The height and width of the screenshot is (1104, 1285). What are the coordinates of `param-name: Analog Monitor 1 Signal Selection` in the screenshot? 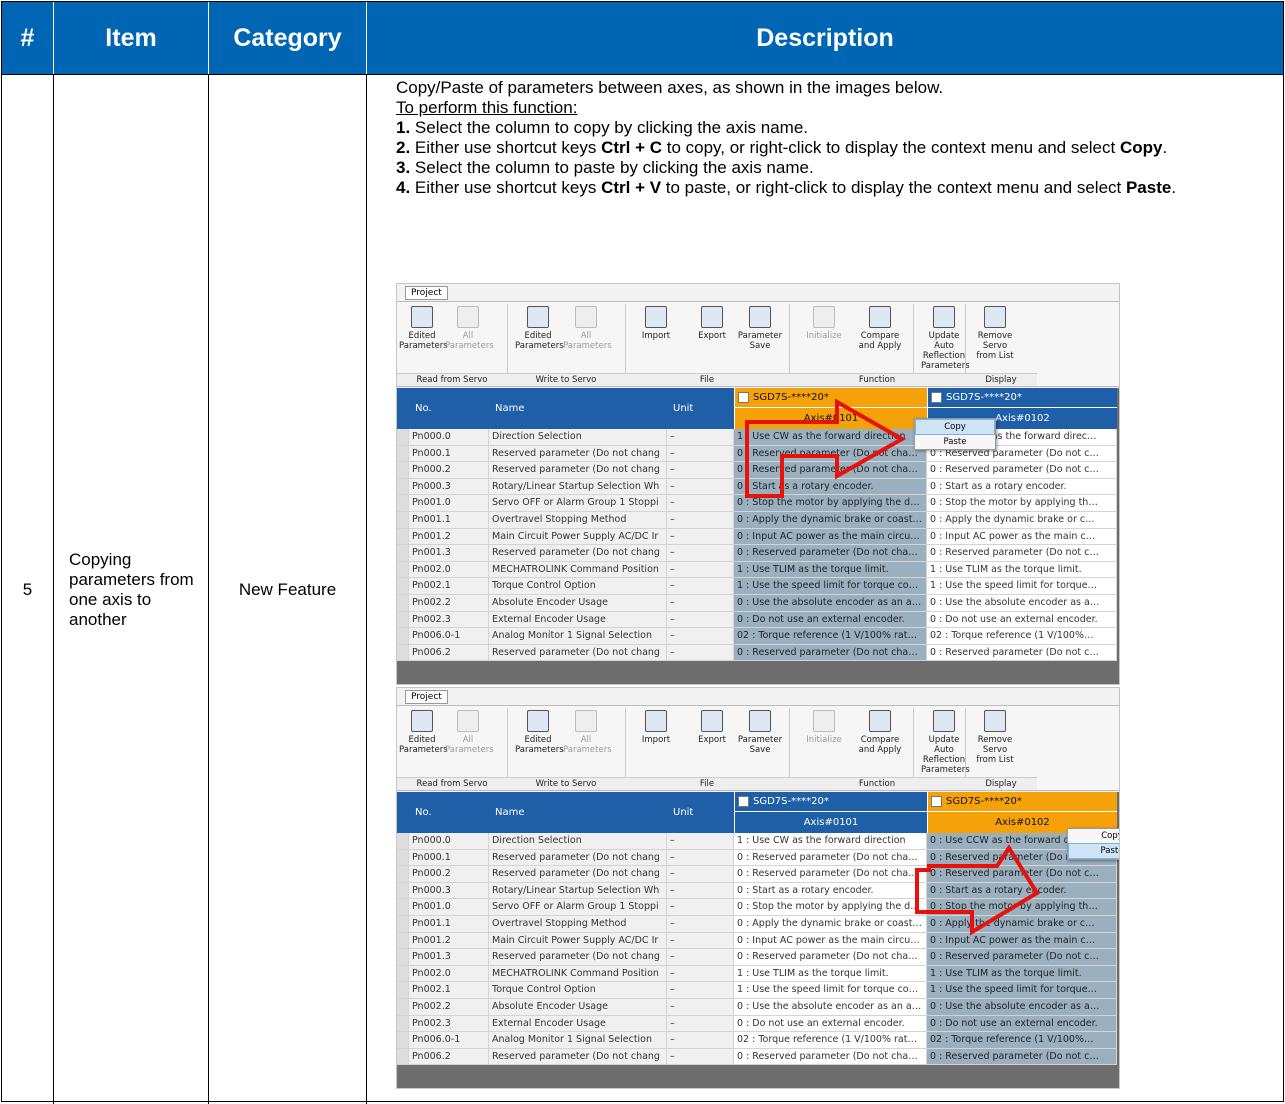 It's located at (578, 636).